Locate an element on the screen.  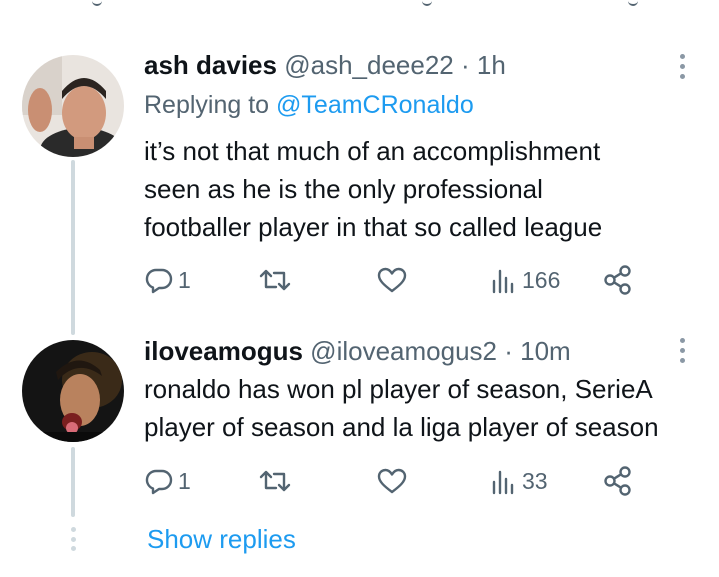
display-name: ash davies is located at coordinates (210, 65).